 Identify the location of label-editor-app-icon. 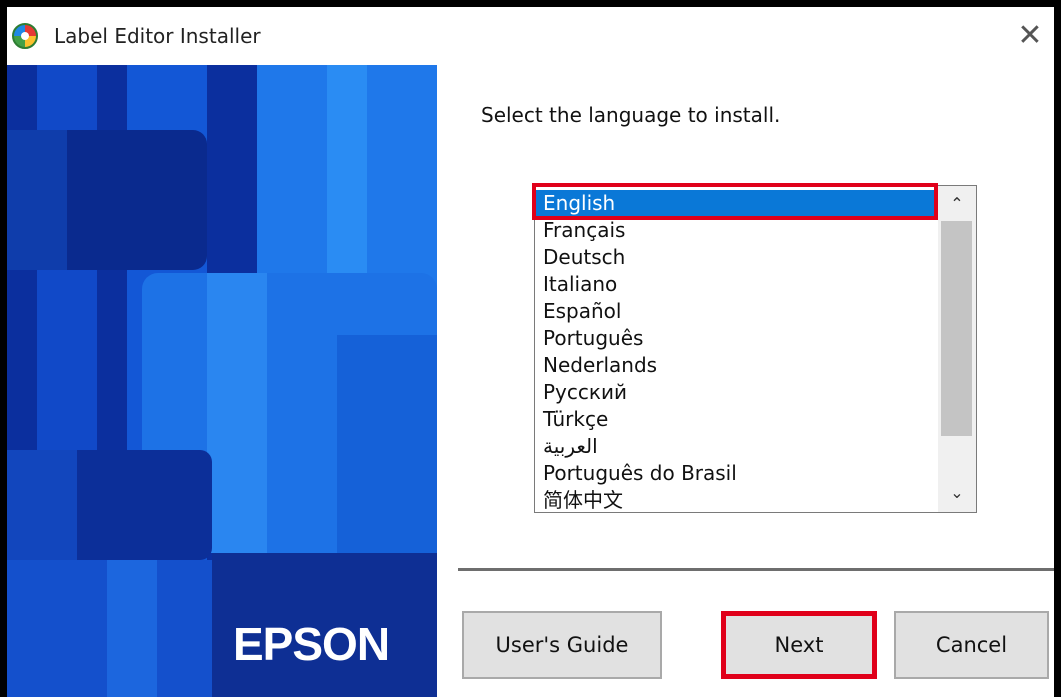
(25, 36).